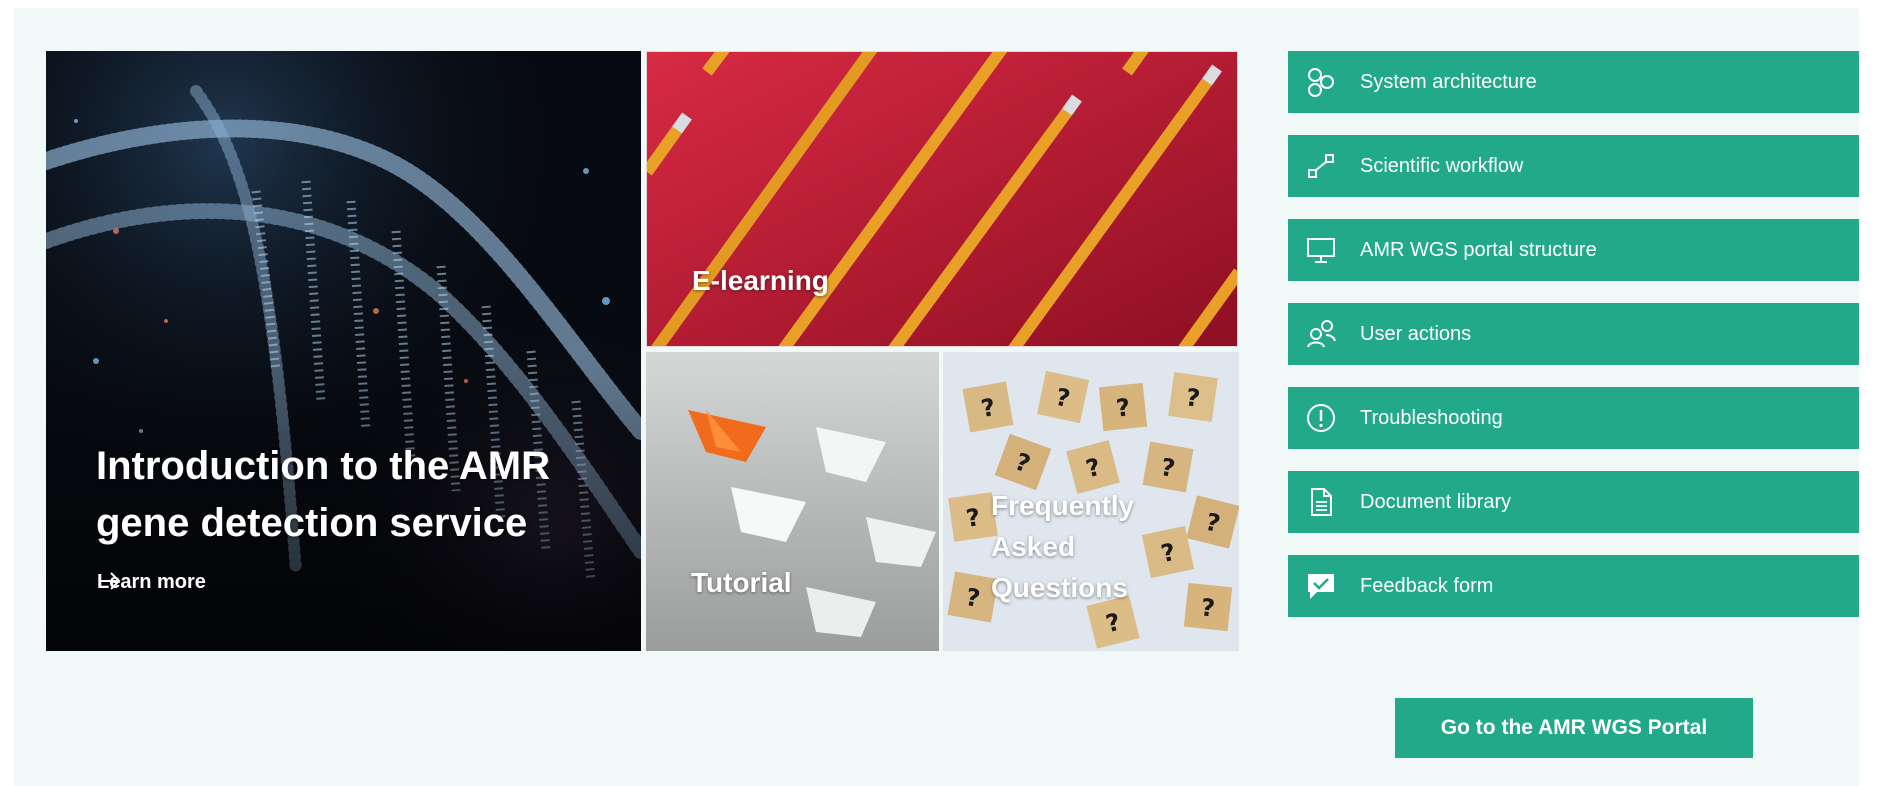 The height and width of the screenshot is (786, 1893). Describe the element at coordinates (1436, 501) in the screenshot. I see `link-label: Document library` at that location.